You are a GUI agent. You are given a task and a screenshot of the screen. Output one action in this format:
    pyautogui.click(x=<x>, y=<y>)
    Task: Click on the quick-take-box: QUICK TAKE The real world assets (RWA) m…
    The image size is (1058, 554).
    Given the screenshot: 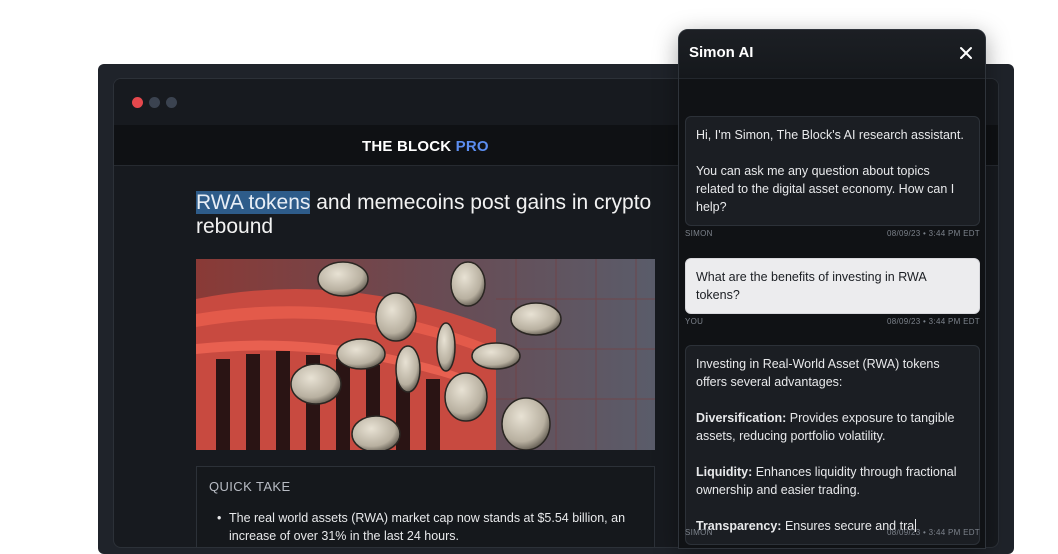 What is the action you would take?
    pyautogui.click(x=425, y=506)
    